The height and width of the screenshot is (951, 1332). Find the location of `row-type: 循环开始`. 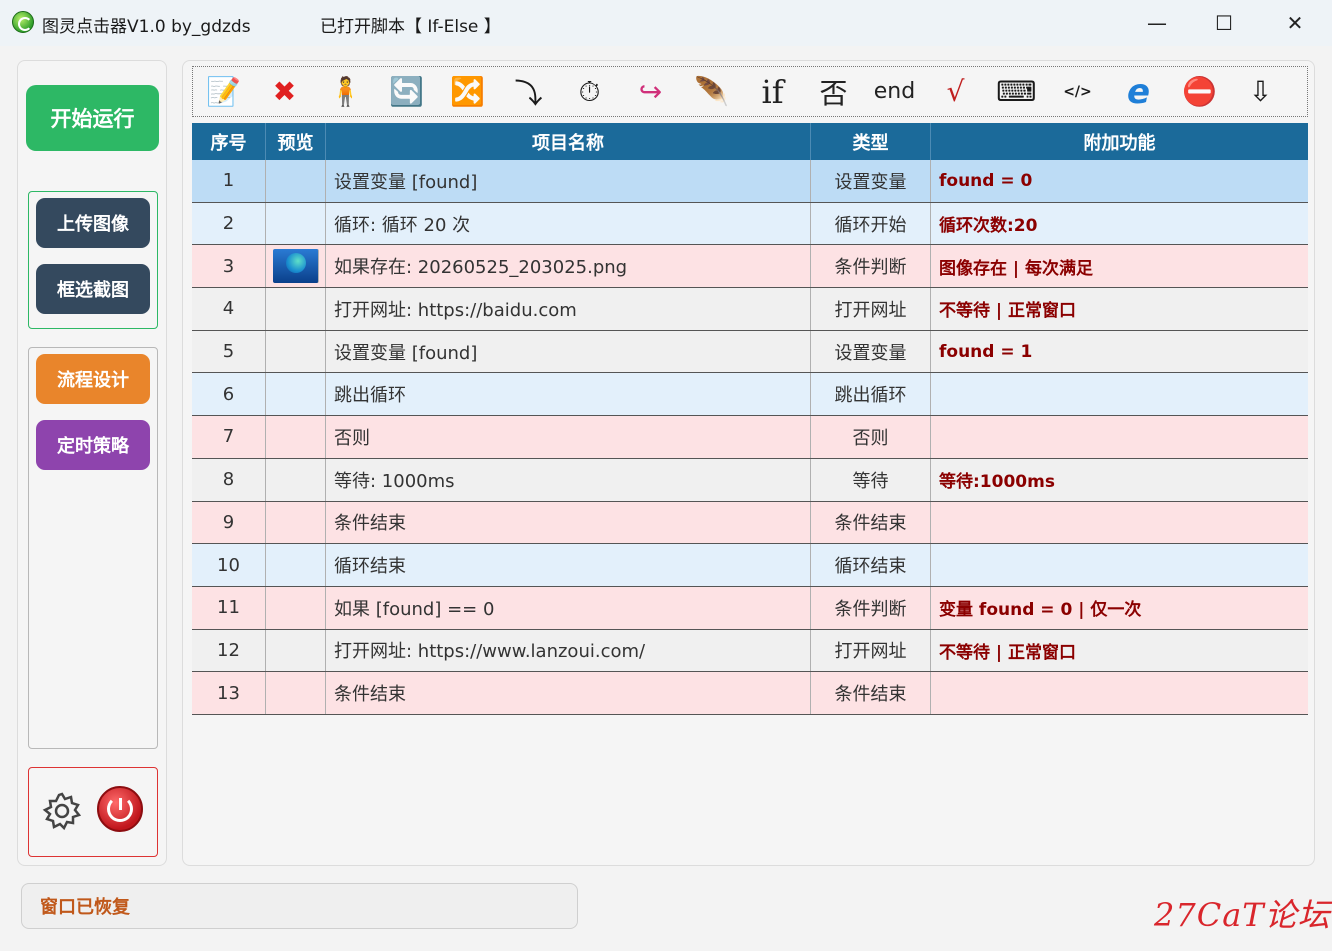

row-type: 循环开始 is located at coordinates (871, 223).